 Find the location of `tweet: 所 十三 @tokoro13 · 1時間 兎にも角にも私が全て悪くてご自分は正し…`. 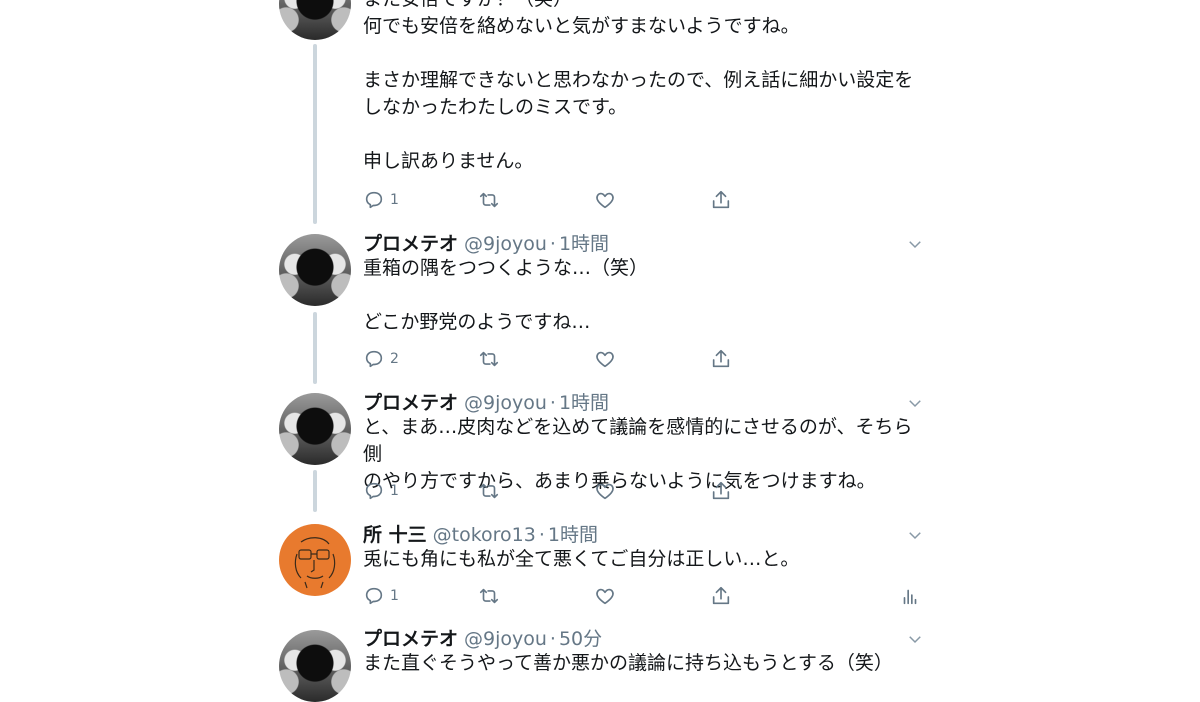

tweet: 所 十三 @tokoro13 · 1時間 兎にも角にも私が全て悪くてご自分は正し… is located at coordinates (643, 546).